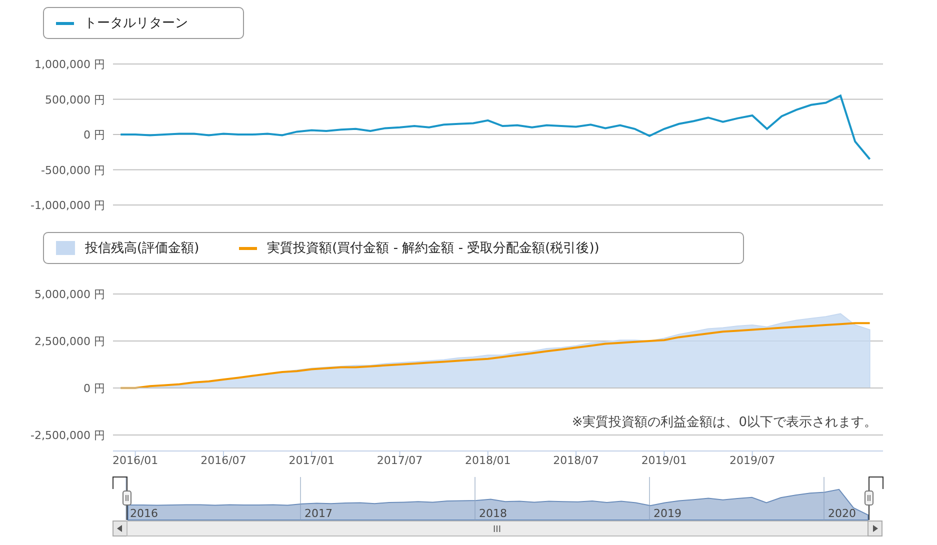  What do you see at coordinates (842, 513) in the screenshot?
I see `year-label: 2020` at bounding box center [842, 513].